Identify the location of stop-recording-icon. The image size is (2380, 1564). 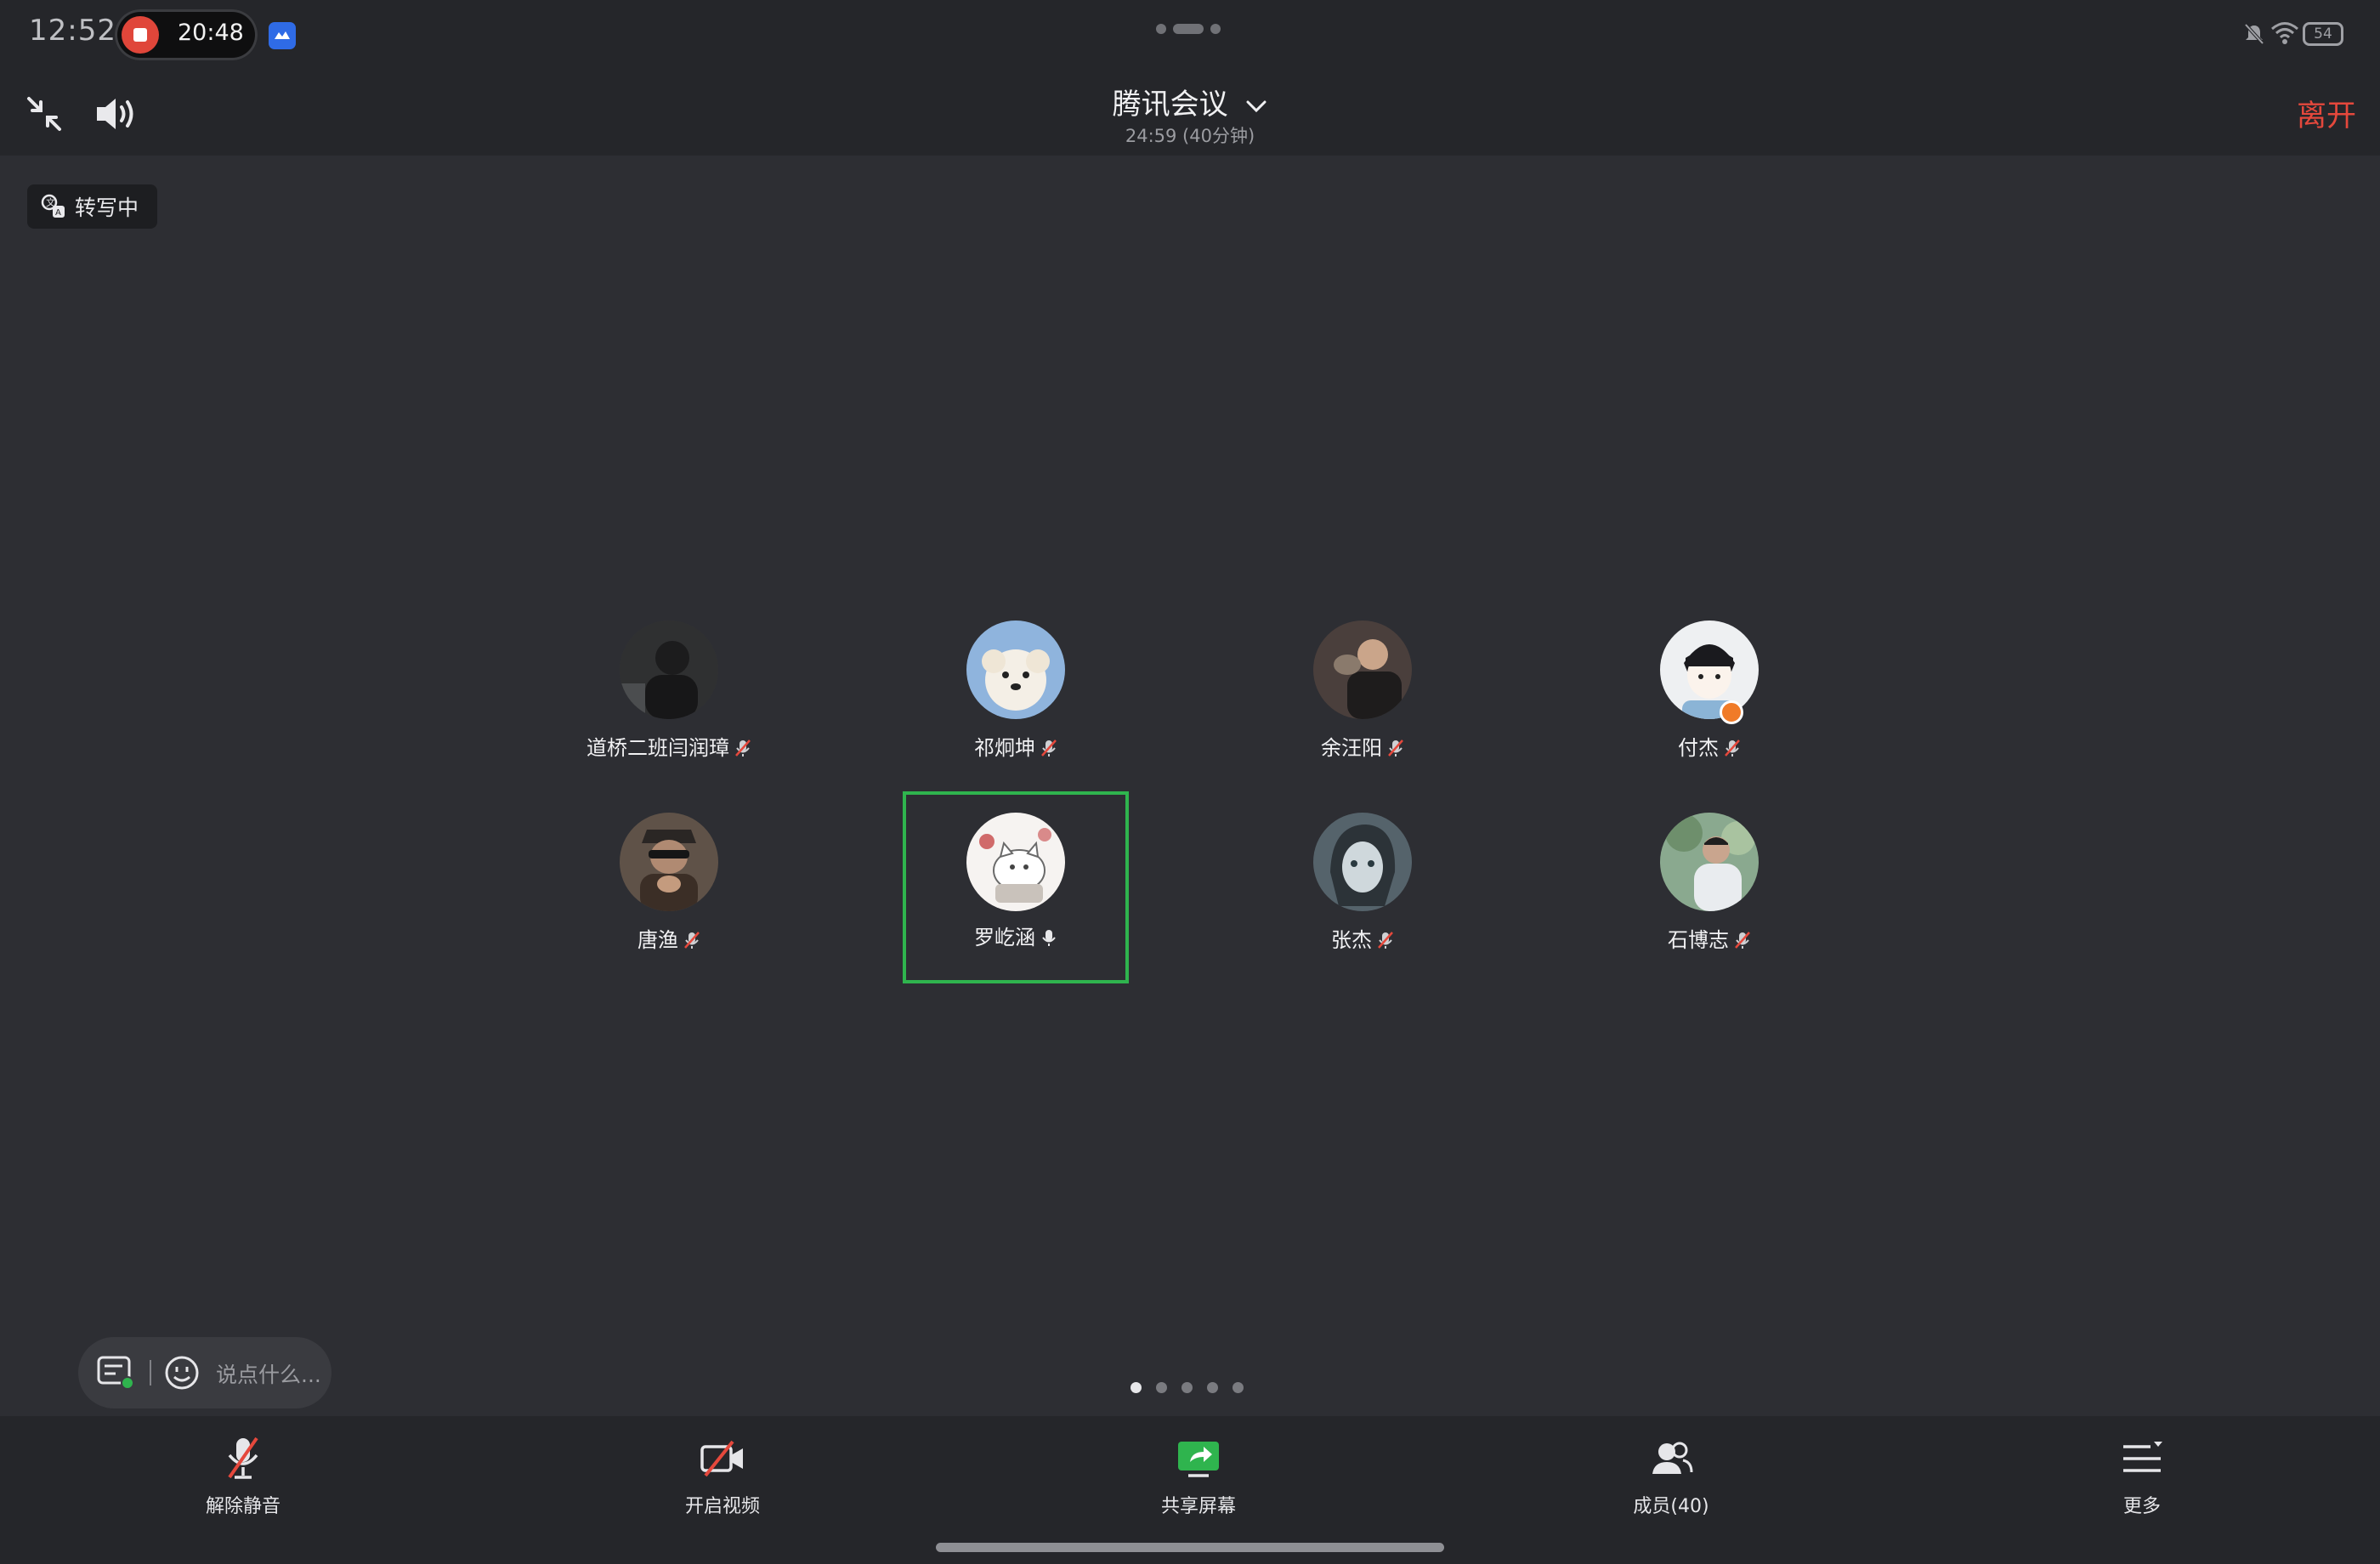
(140, 35).